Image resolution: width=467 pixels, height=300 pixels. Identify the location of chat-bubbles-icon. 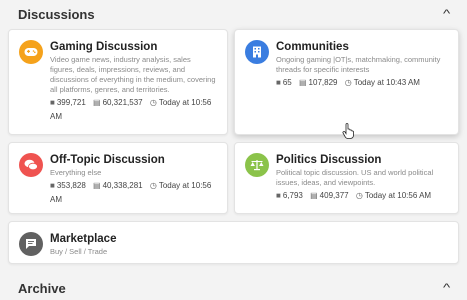
(31, 165).